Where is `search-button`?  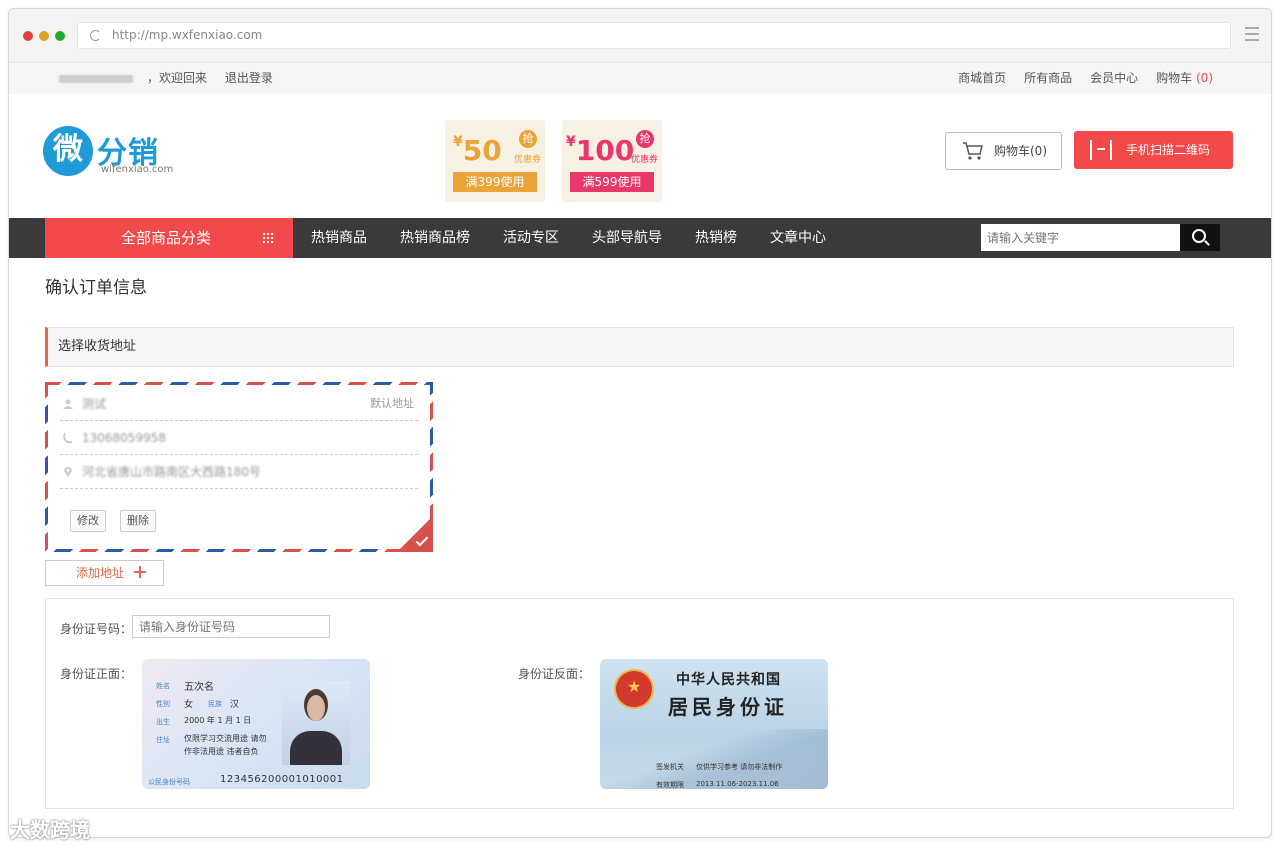 search-button is located at coordinates (1200, 237).